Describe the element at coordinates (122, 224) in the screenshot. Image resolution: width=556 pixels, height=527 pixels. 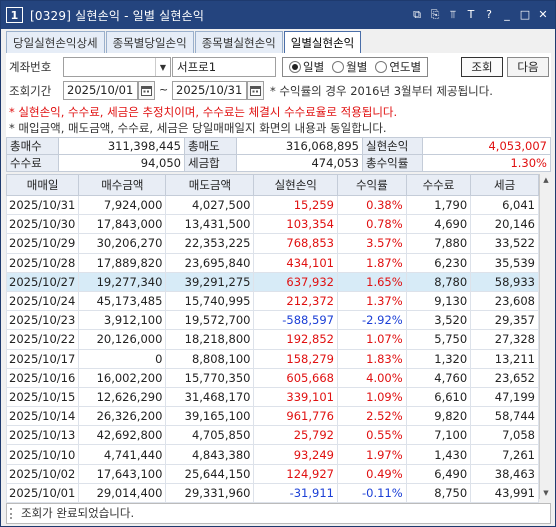
I see `buy-amount-cell: 17,843,000` at that location.